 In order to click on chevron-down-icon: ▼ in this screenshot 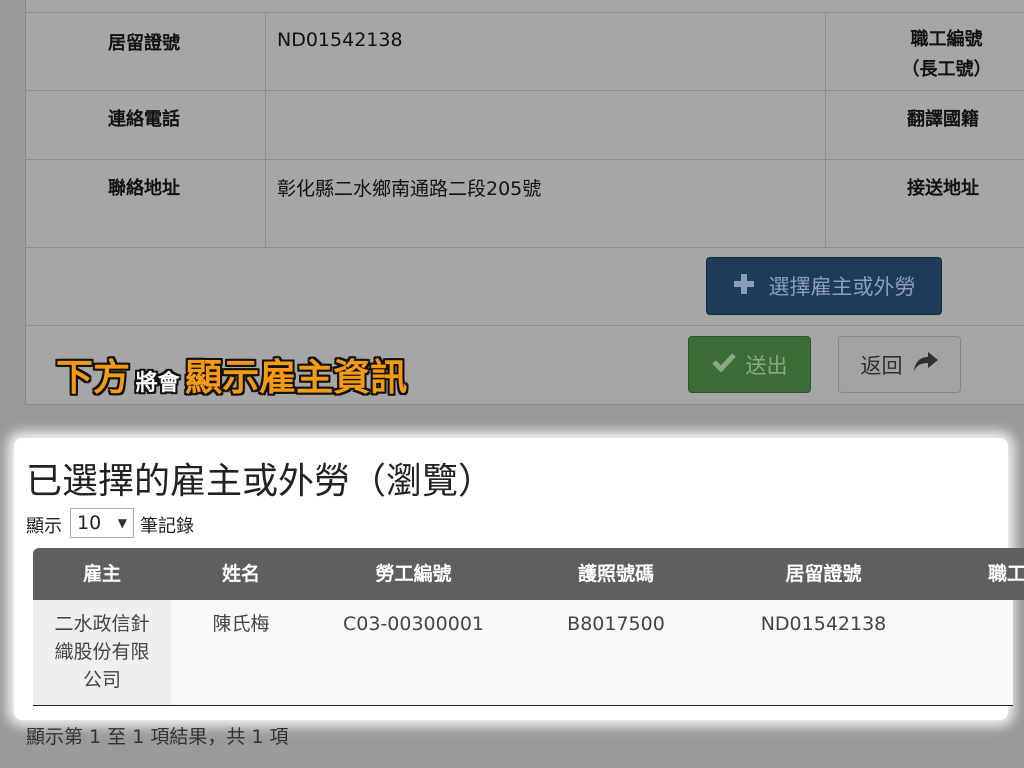, I will do `click(122, 523)`.